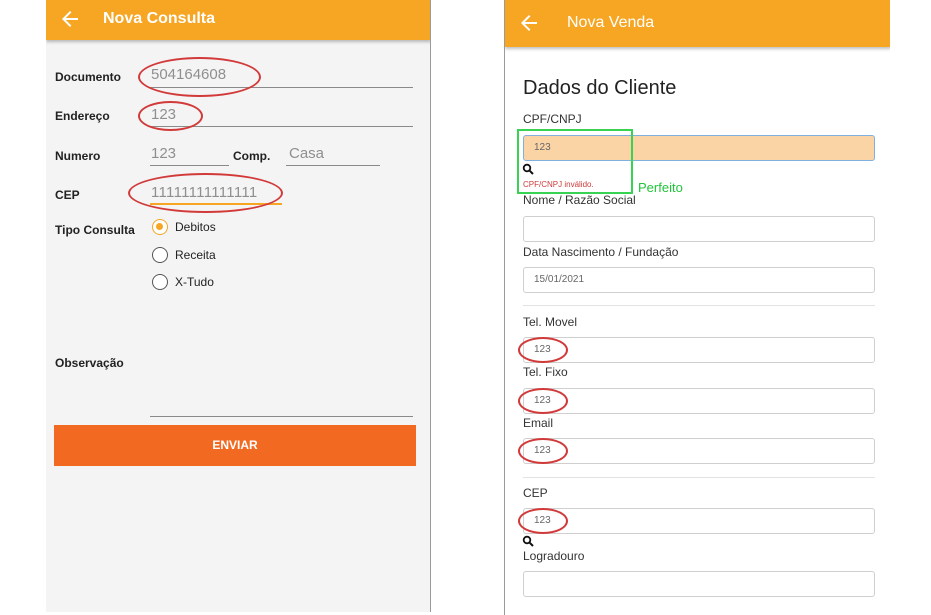  I want to click on logradouro-label: Logradouro, so click(554, 556).